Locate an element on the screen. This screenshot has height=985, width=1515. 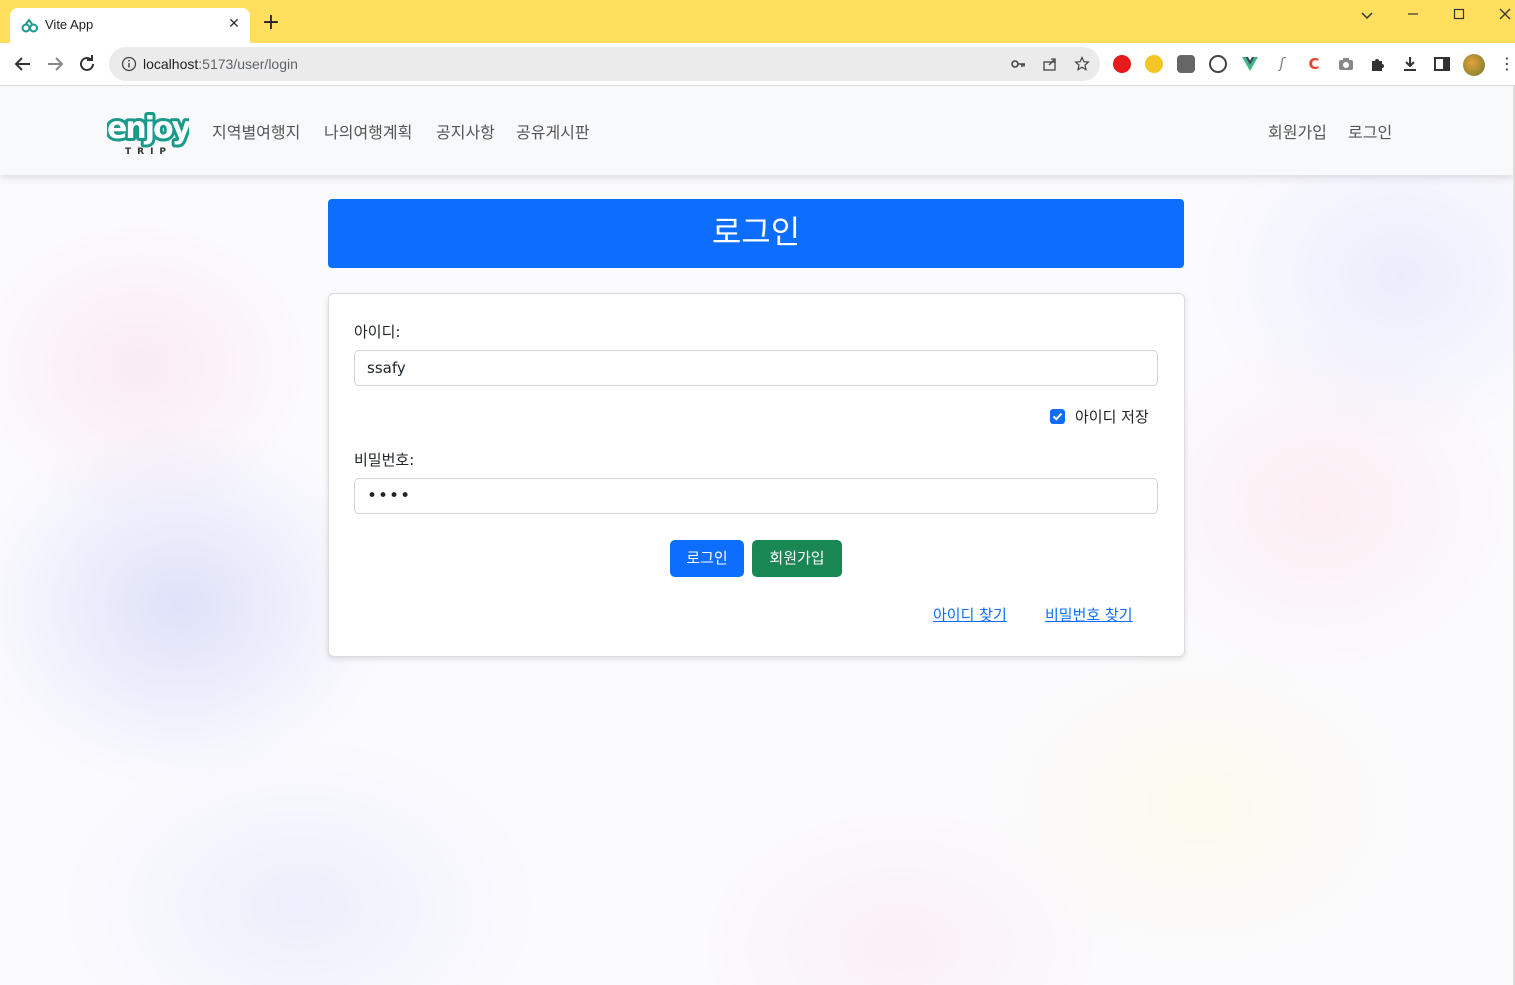
download-icon is located at coordinates (1410, 64).